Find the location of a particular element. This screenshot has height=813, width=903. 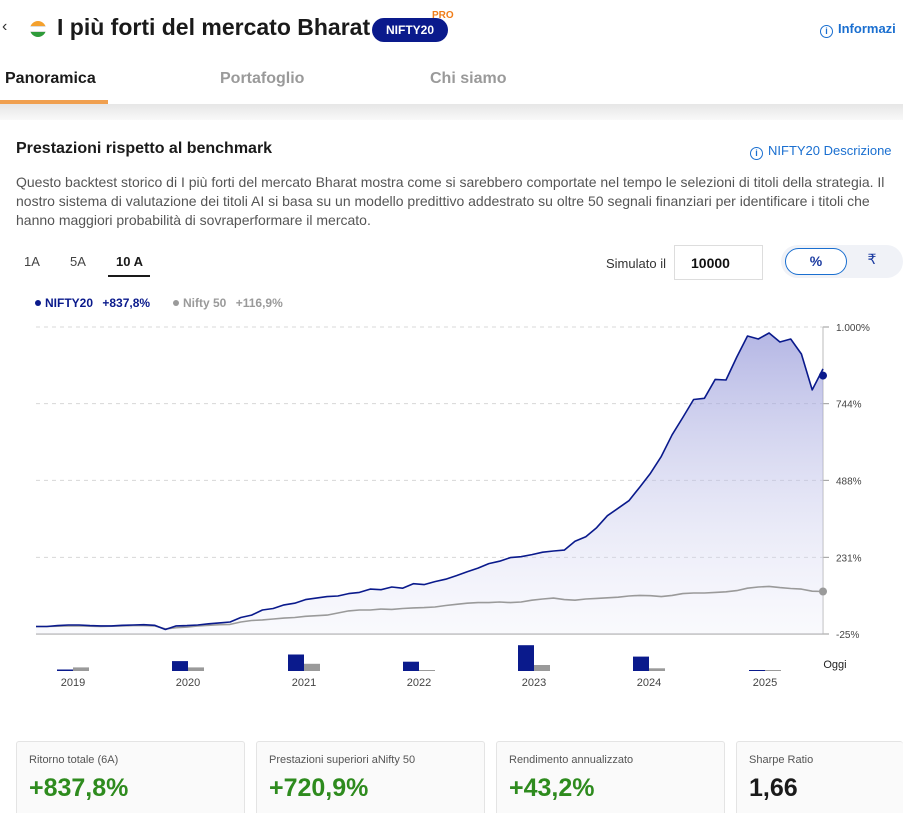

simulator-amount-input is located at coordinates (718, 262).